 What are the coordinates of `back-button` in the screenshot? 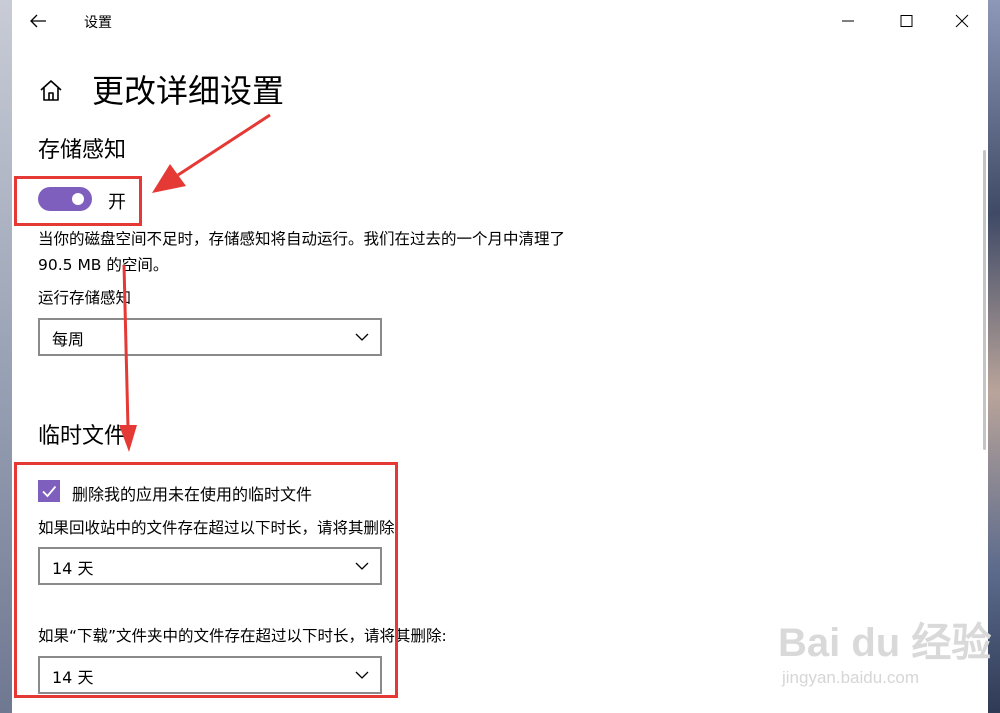 It's located at (40, 21).